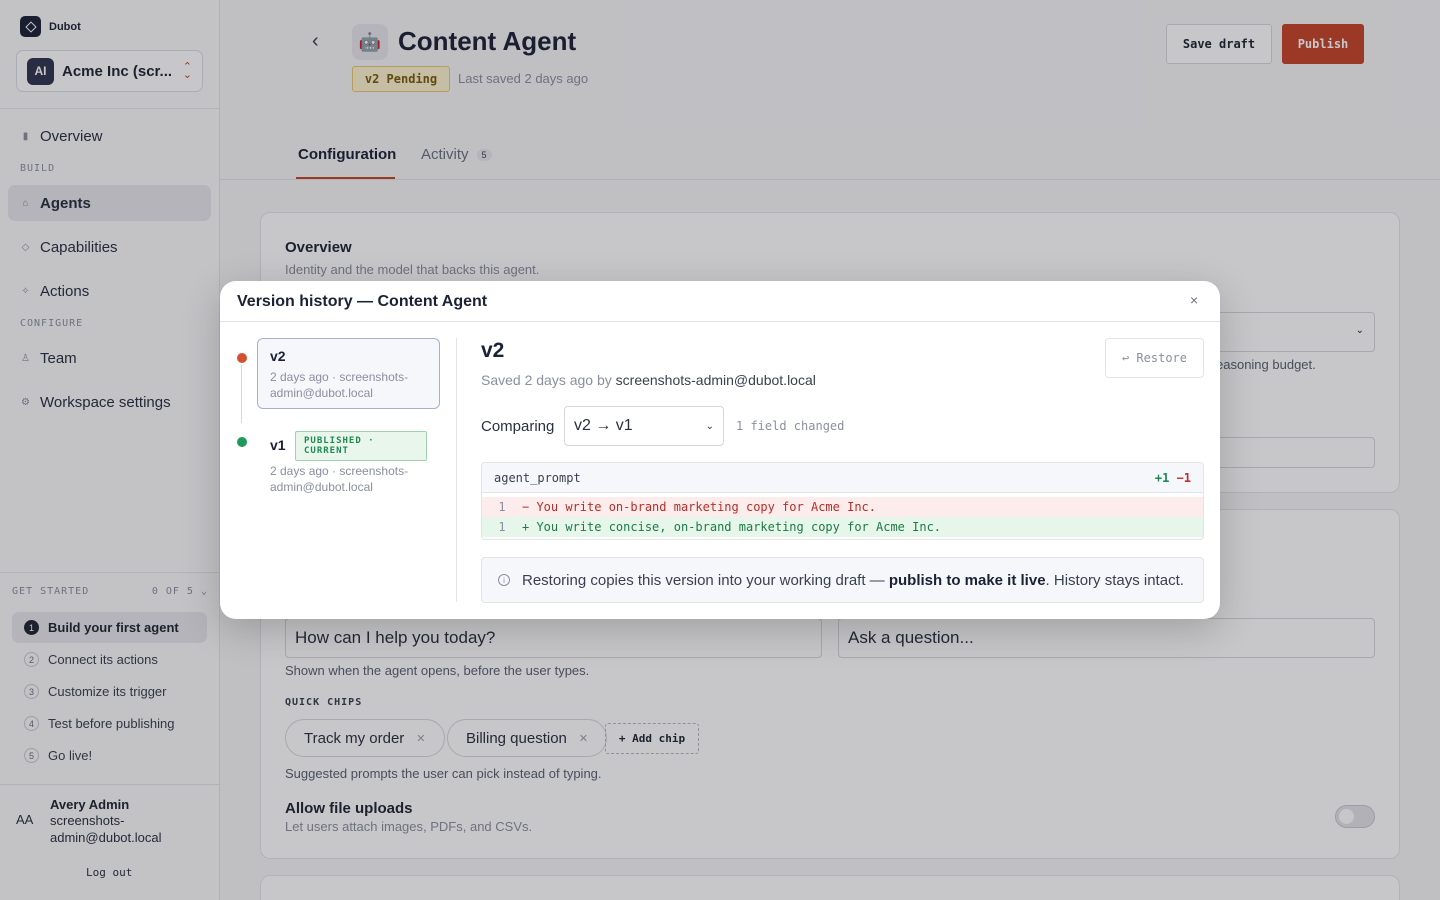  I want to click on compare-value: v2 → v1, so click(603, 425).